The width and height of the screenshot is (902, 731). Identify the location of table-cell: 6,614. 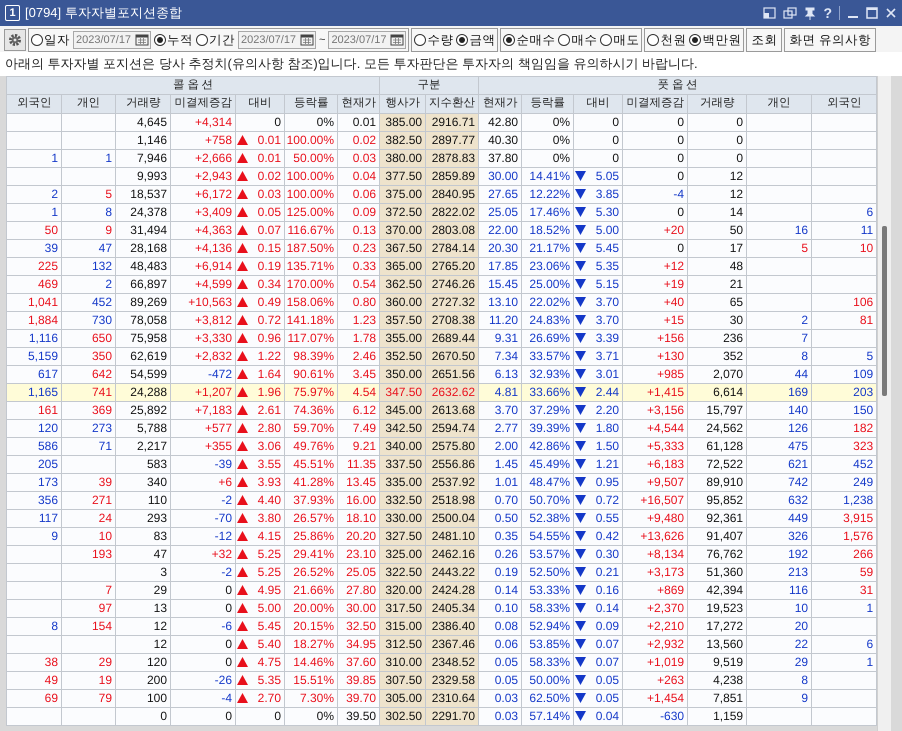
(717, 392).